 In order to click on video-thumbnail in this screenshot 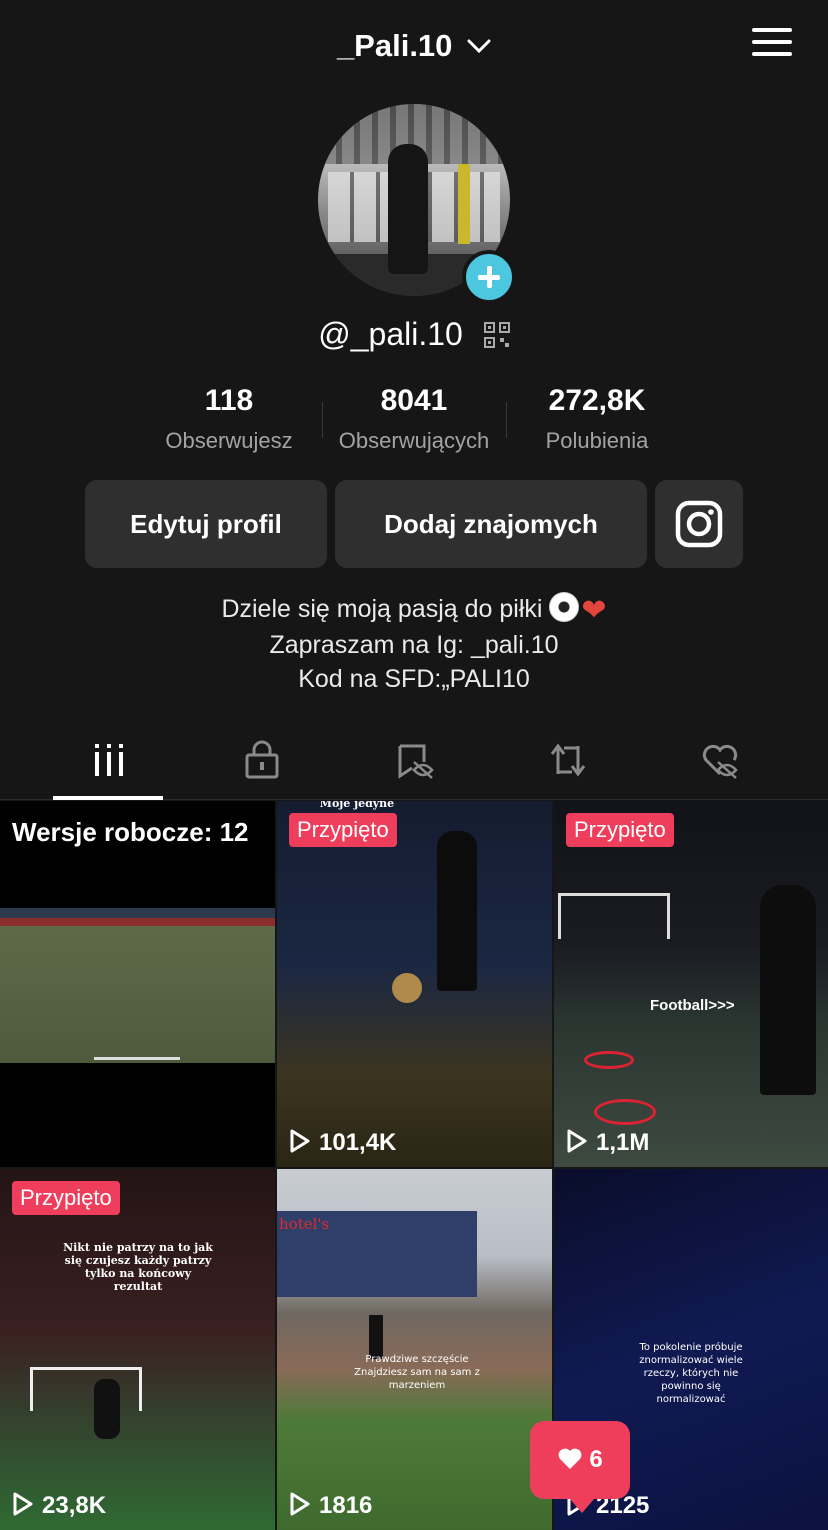, I will do `click(137, 985)`.